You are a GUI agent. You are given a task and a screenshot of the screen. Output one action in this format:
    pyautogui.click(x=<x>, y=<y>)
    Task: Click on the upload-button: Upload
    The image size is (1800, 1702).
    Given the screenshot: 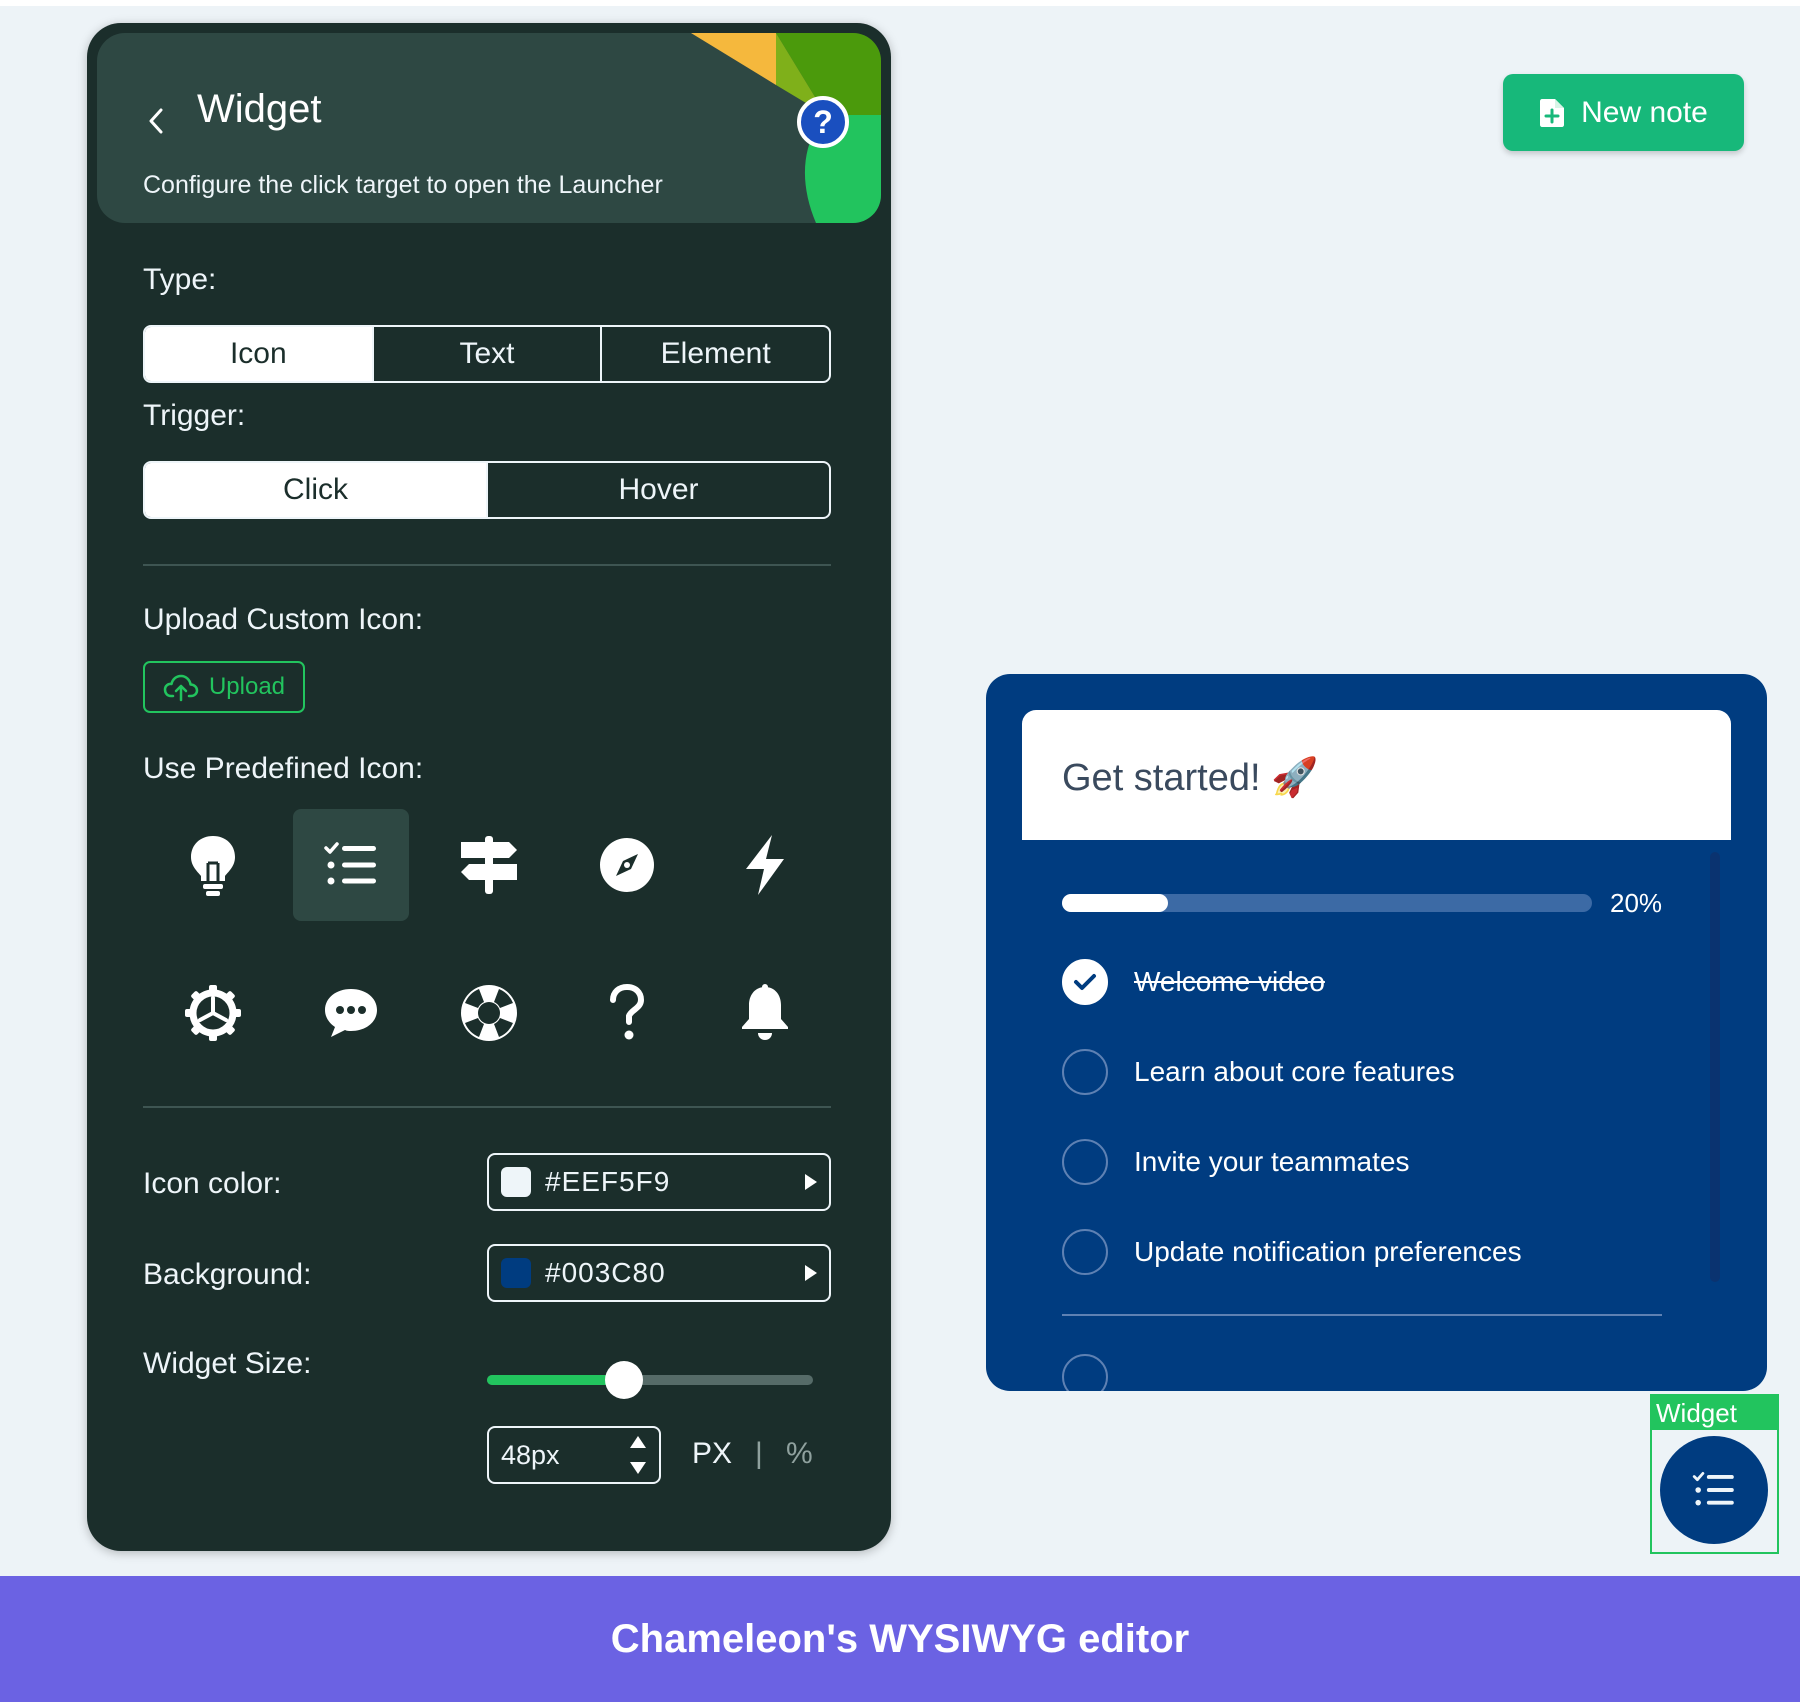 What is the action you would take?
    pyautogui.click(x=224, y=687)
    